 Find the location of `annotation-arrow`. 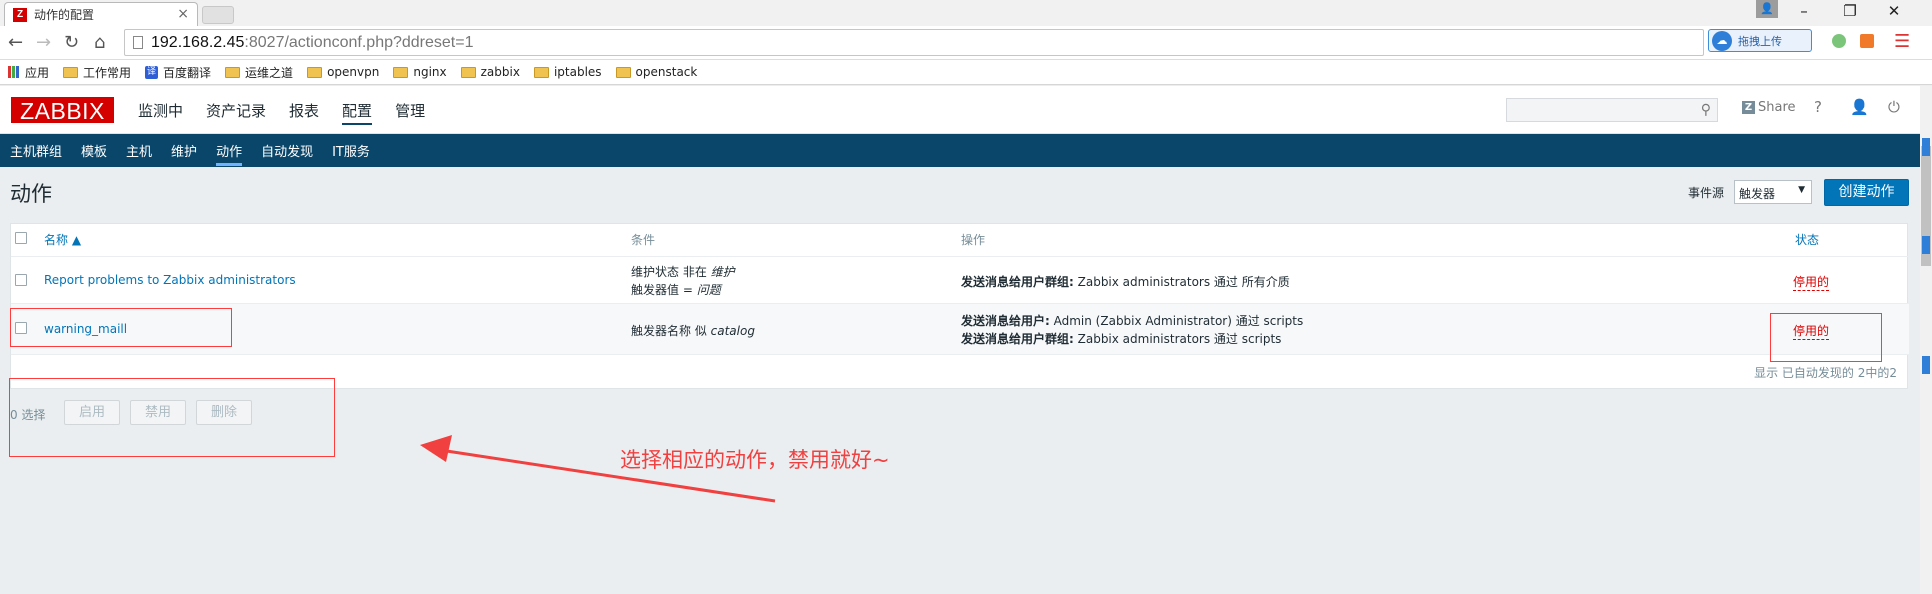

annotation-arrow is located at coordinates (598, 469).